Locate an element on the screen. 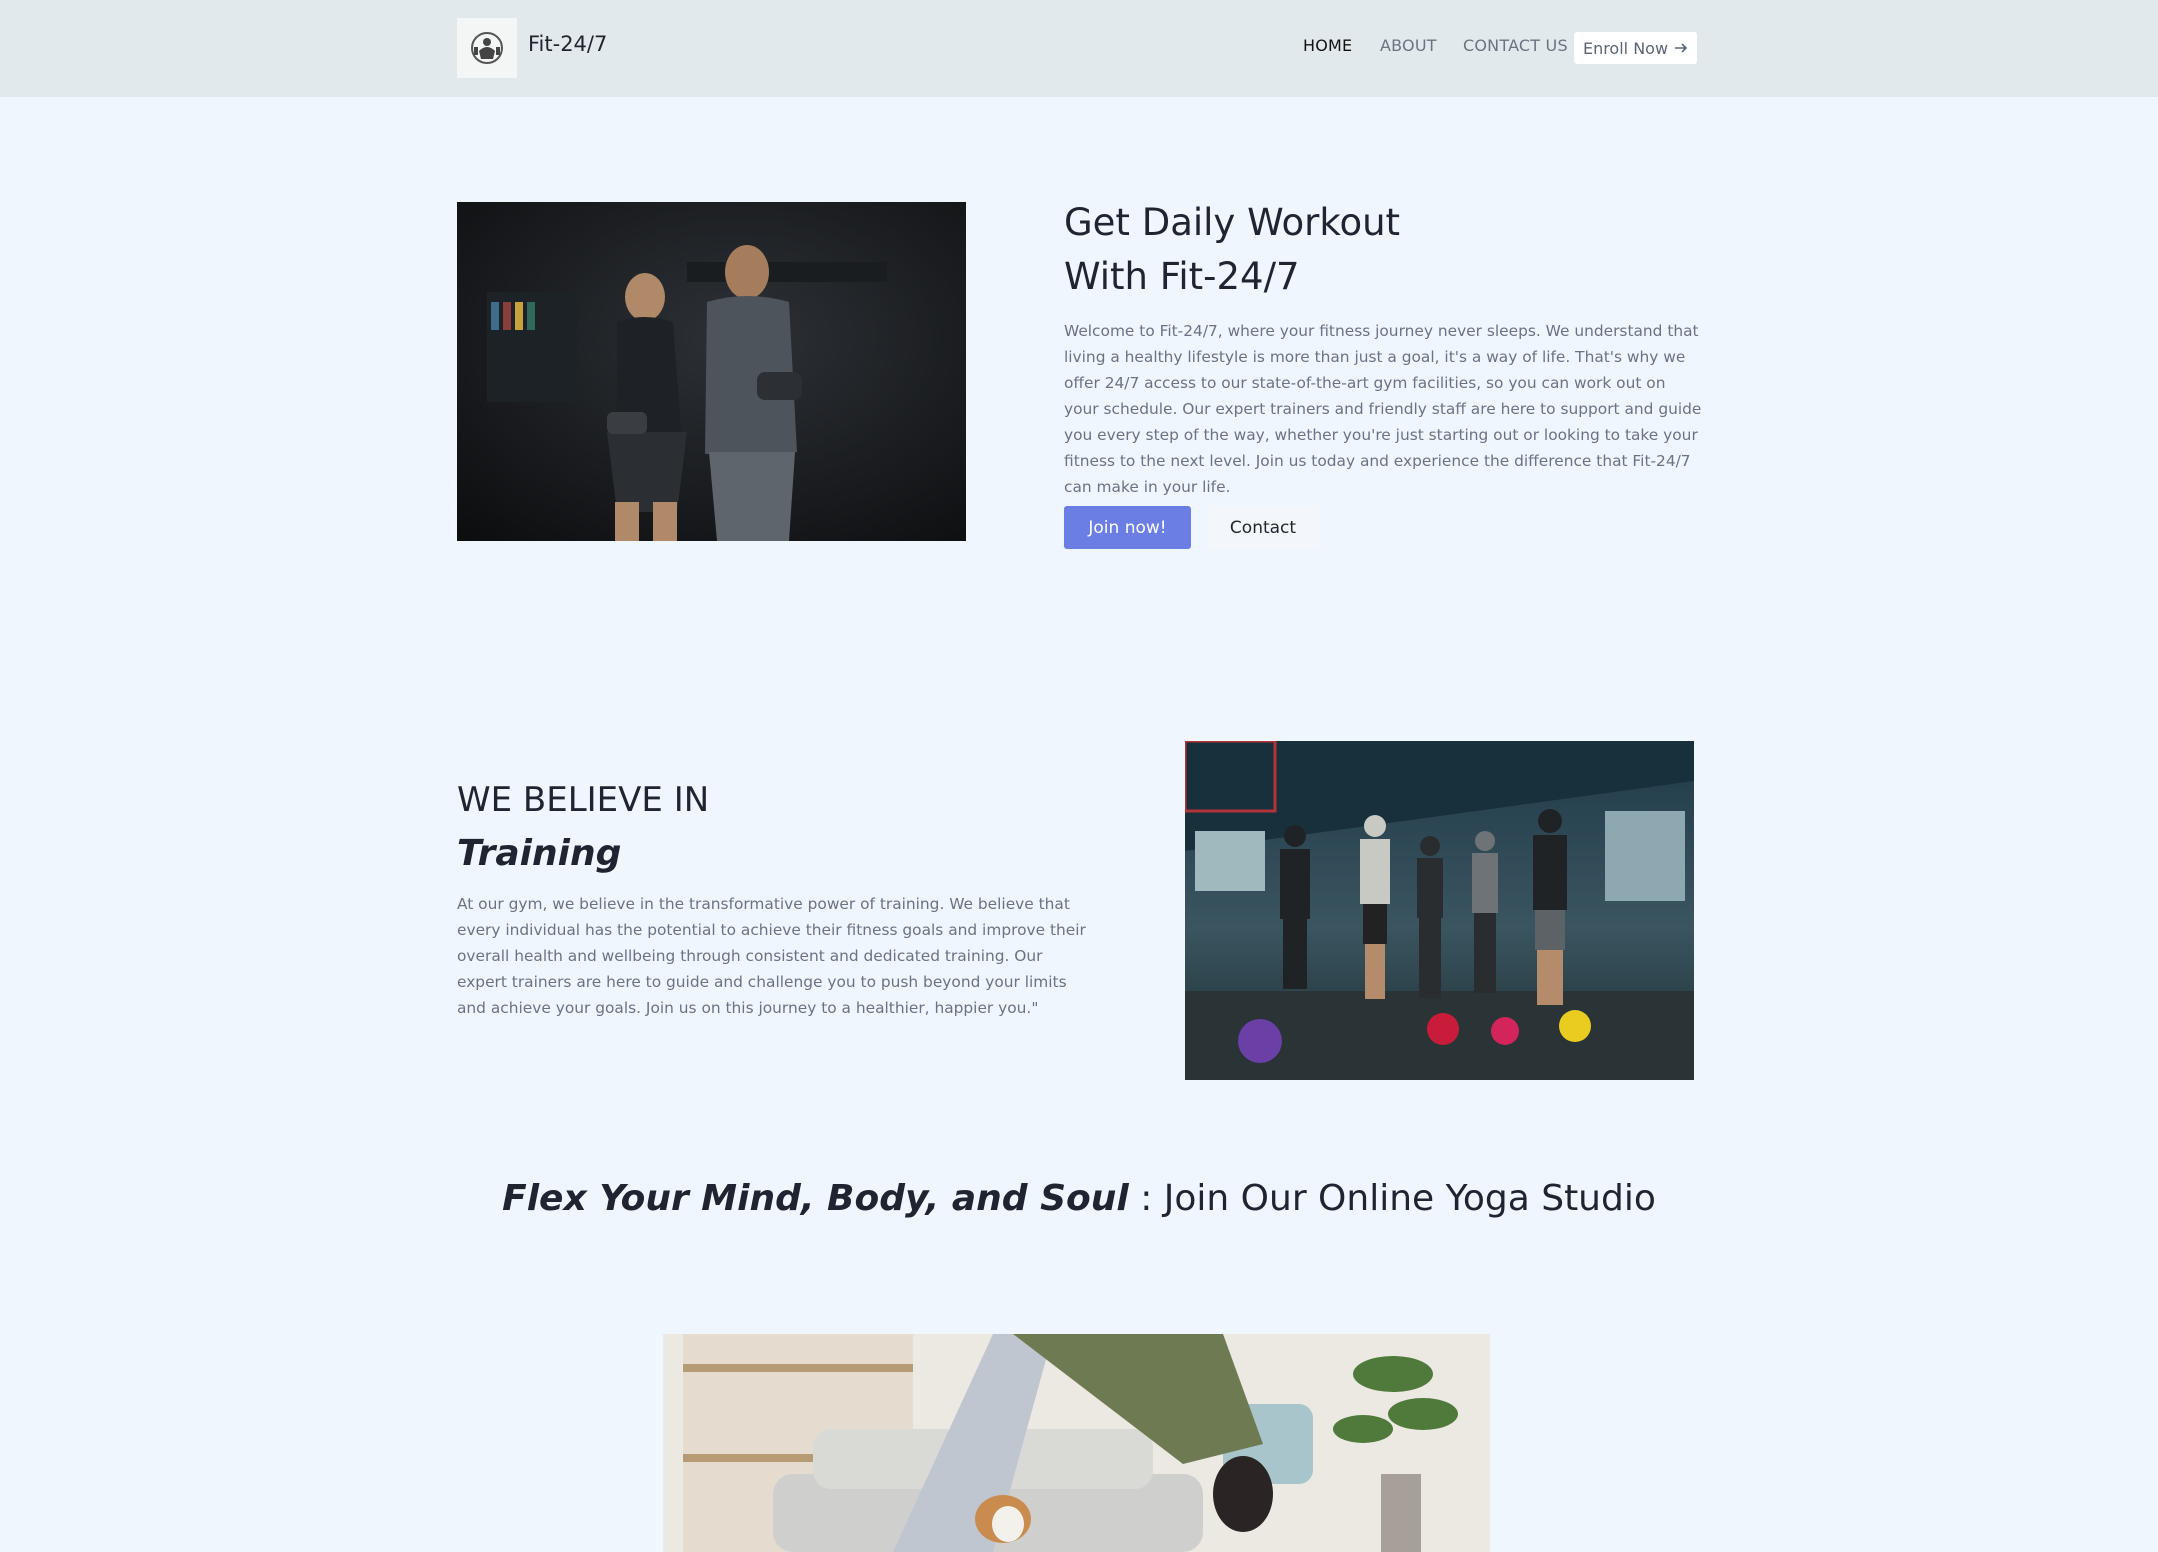 This screenshot has height=1552, width=2158. arrow-right-icon is located at coordinates (1681, 48).